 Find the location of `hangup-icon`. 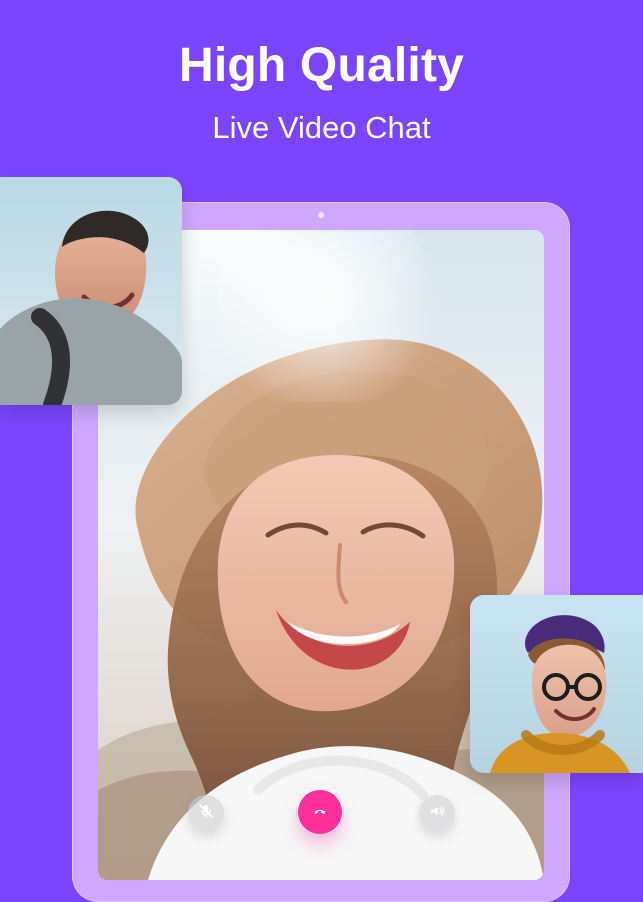

hangup-icon is located at coordinates (320, 812).